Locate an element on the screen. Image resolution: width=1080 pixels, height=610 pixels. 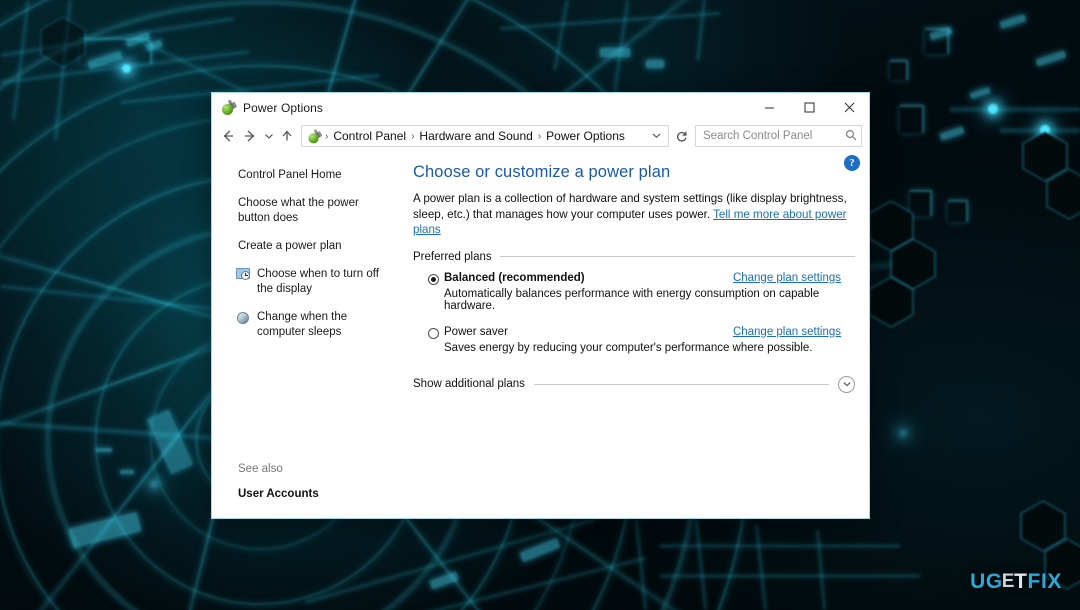
sidebar-item-create-power-plan: Create a power plan is located at coordinates (314, 246).